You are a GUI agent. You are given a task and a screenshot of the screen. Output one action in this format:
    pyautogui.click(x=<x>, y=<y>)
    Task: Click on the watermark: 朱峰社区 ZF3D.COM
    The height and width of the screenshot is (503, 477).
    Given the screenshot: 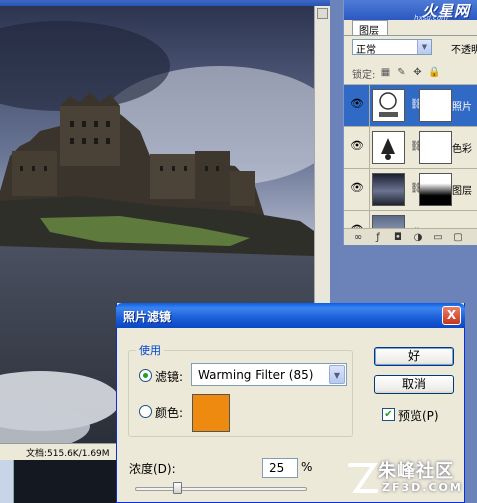 What is the action you would take?
    pyautogui.click(x=409, y=479)
    